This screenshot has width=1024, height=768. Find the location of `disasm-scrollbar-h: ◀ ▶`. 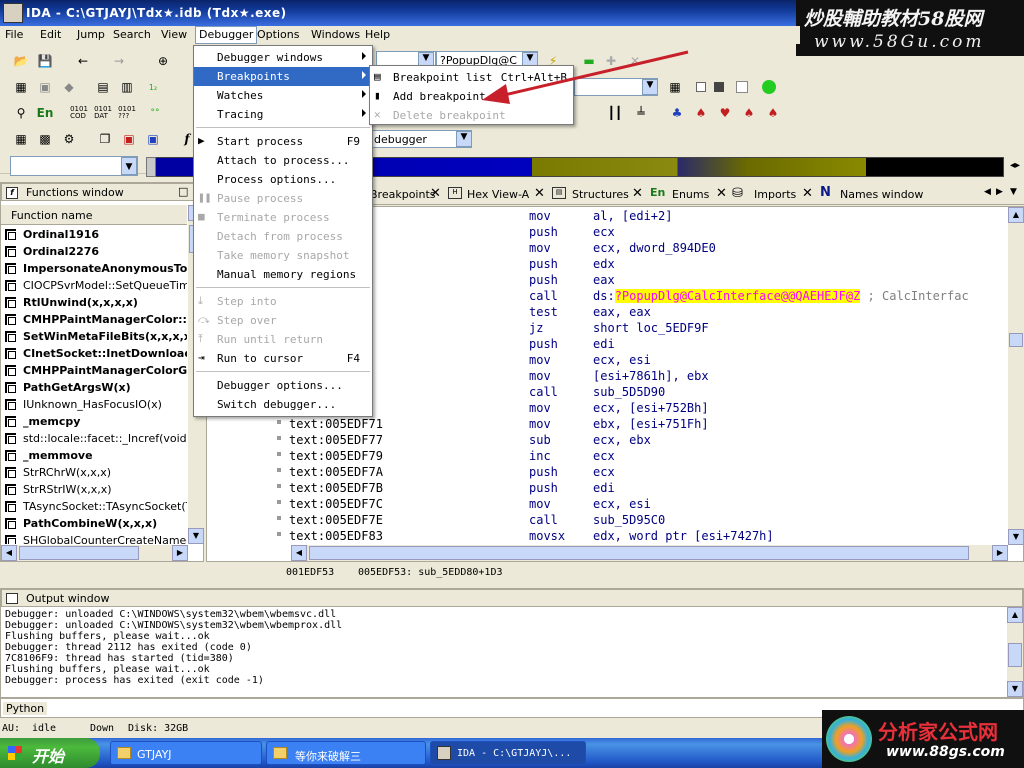

disasm-scrollbar-h: ◀ ▶ is located at coordinates (649, 553).